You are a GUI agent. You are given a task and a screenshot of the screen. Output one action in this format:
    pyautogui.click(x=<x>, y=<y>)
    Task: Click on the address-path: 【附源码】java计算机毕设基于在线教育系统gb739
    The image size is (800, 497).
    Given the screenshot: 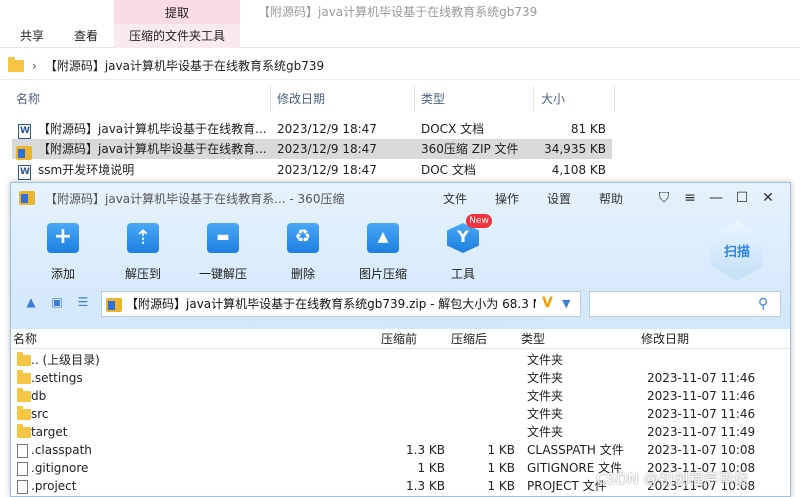 What is the action you would take?
    pyautogui.click(x=184, y=65)
    